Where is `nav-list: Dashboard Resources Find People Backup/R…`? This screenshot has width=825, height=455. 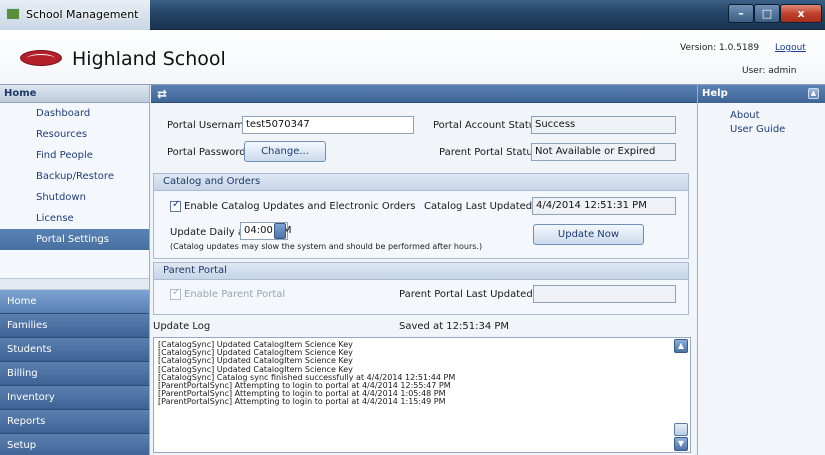 nav-list: Dashboard Resources Find People Backup/R… is located at coordinates (74, 176).